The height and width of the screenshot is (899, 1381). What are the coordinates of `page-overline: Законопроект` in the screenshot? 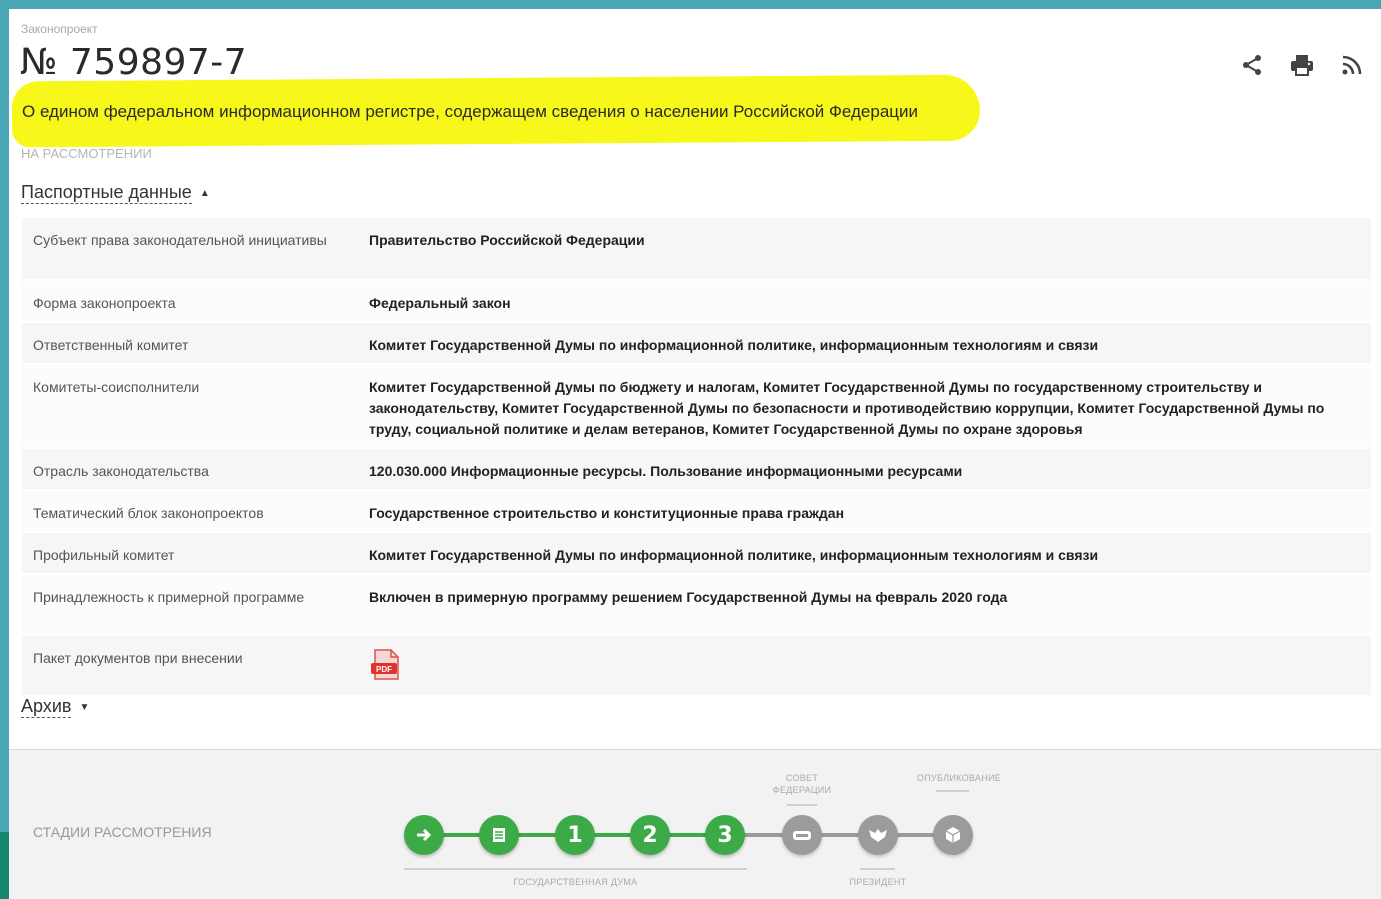 It's located at (59, 29).